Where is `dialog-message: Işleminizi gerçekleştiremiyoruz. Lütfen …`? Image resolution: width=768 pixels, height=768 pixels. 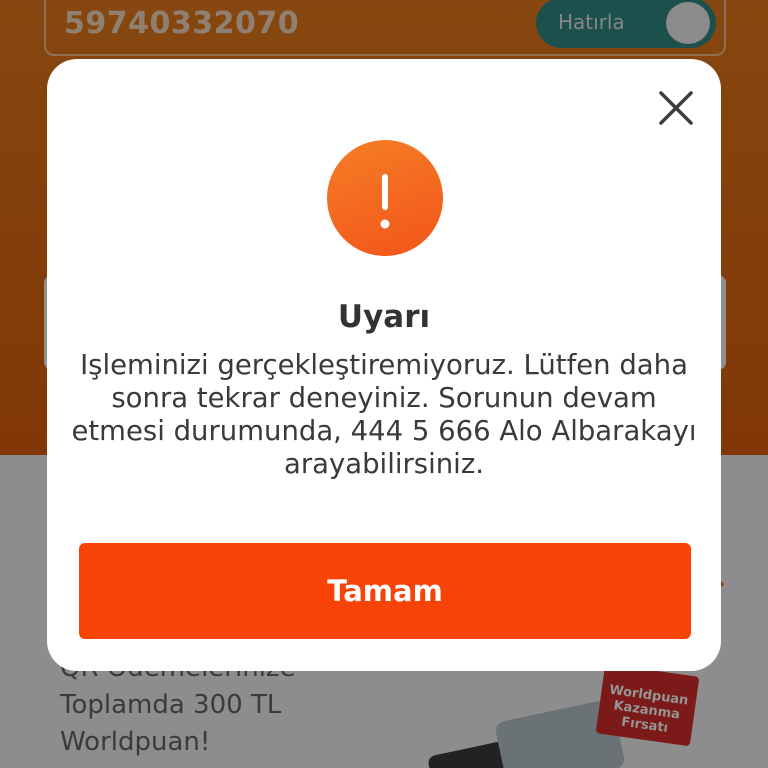 dialog-message: Işleminizi gerçekleştiremiyoruz. Lütfen … is located at coordinates (384, 414).